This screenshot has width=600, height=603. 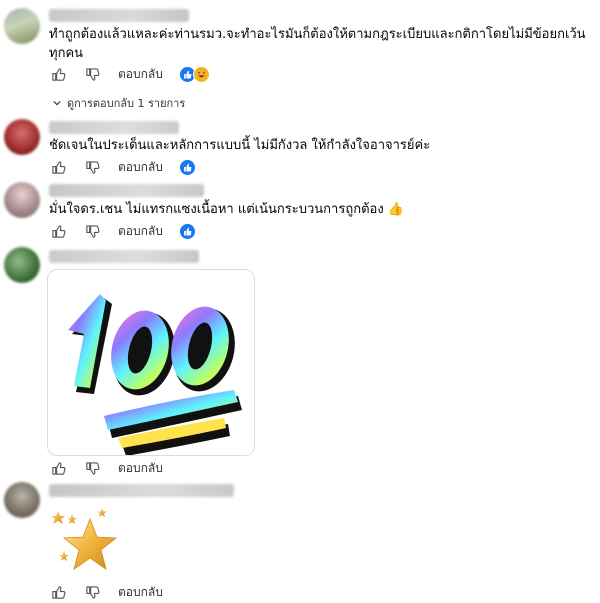 I want to click on stars-sticker, so click(x=85, y=541).